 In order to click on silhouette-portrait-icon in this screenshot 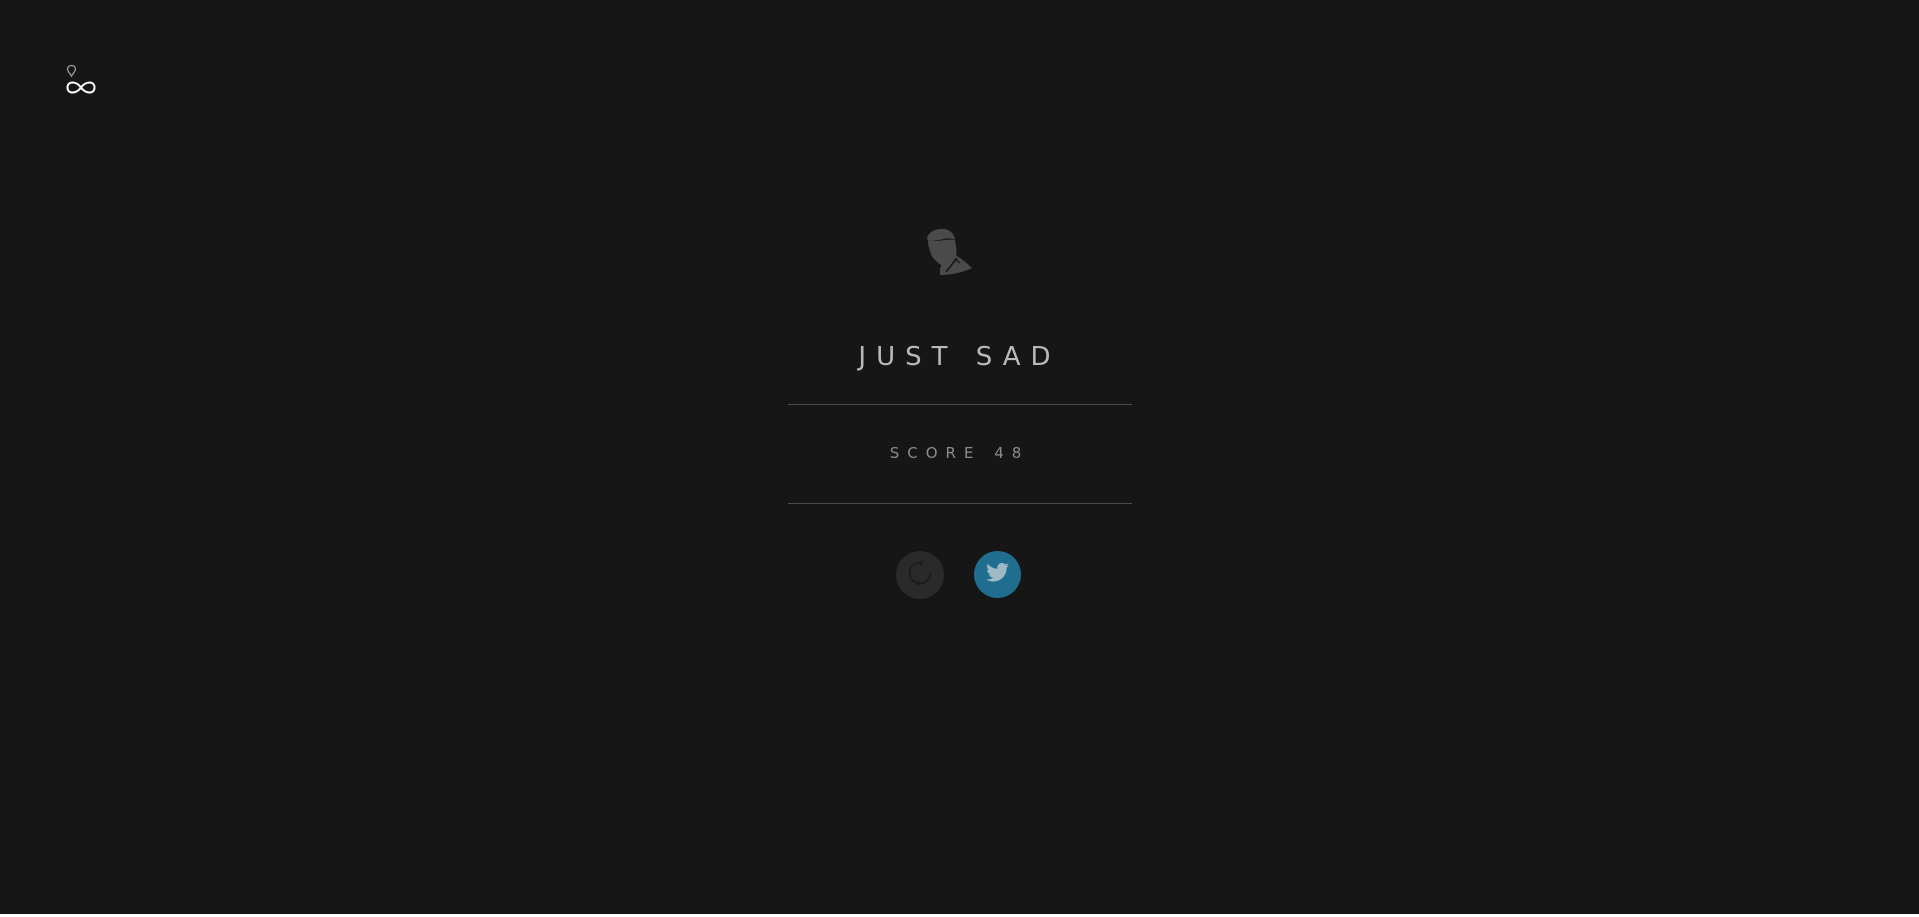, I will do `click(948, 252)`.